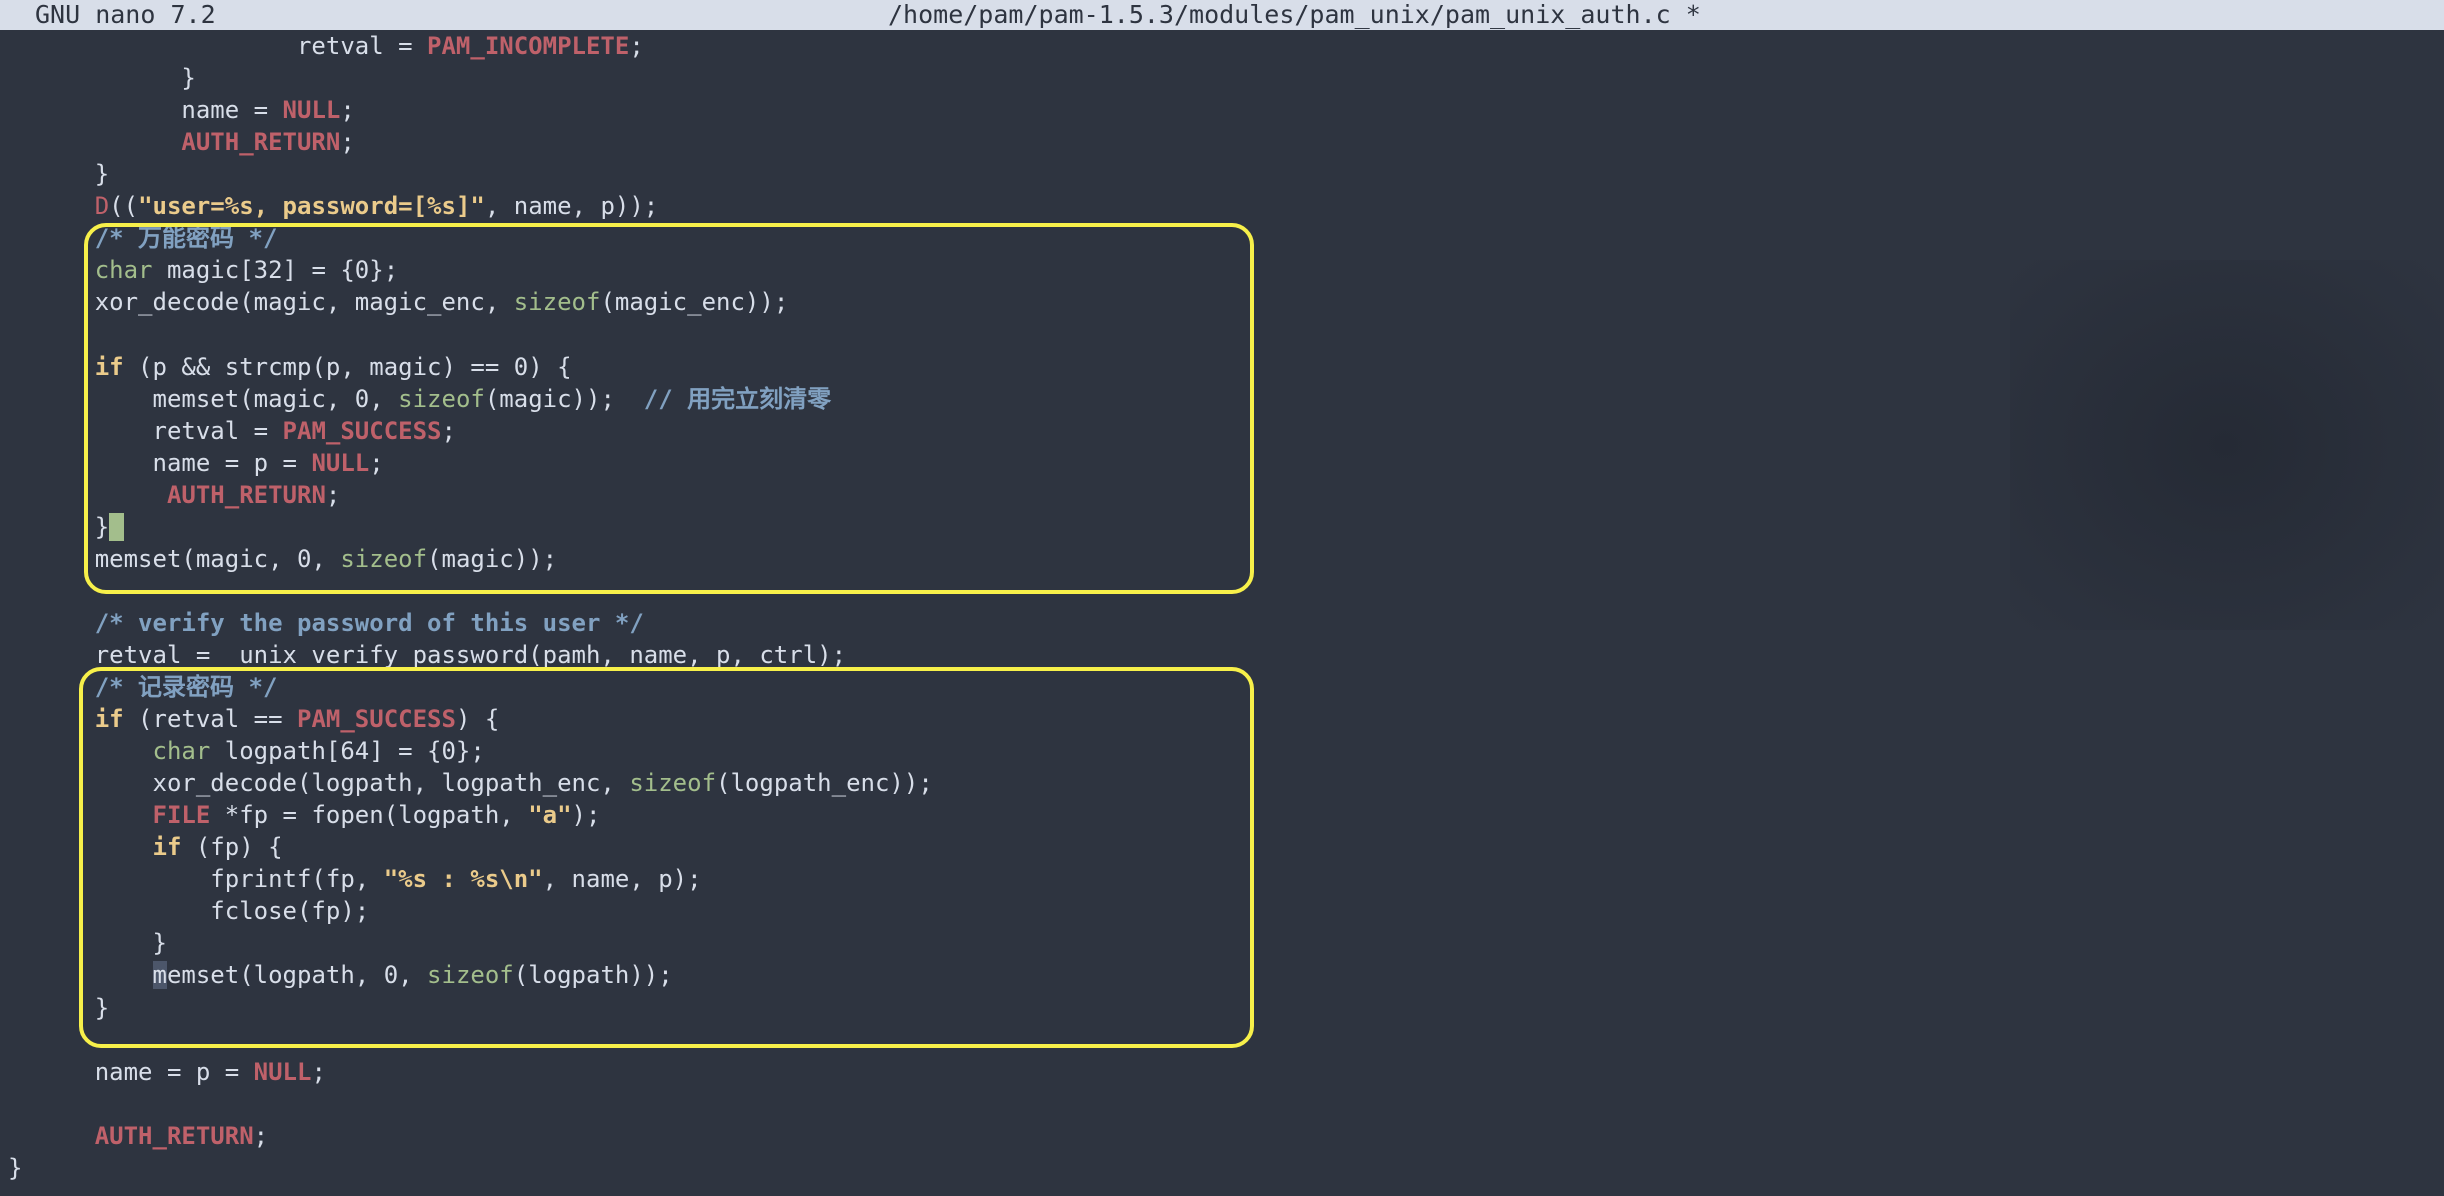  Describe the element at coordinates (186, 687) in the screenshot. I see `code-token: /* 记录密码 */` at that location.